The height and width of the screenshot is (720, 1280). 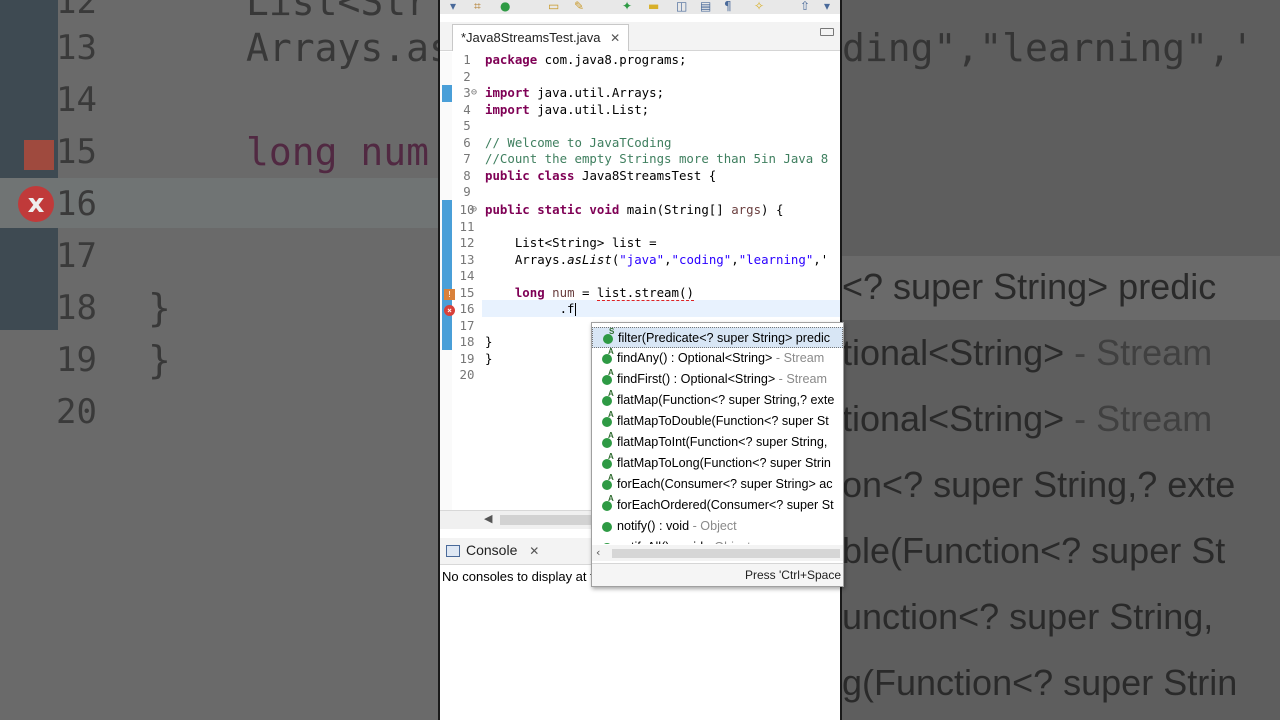 I want to click on open-folder-icon: ▭, so click(x=554, y=6).